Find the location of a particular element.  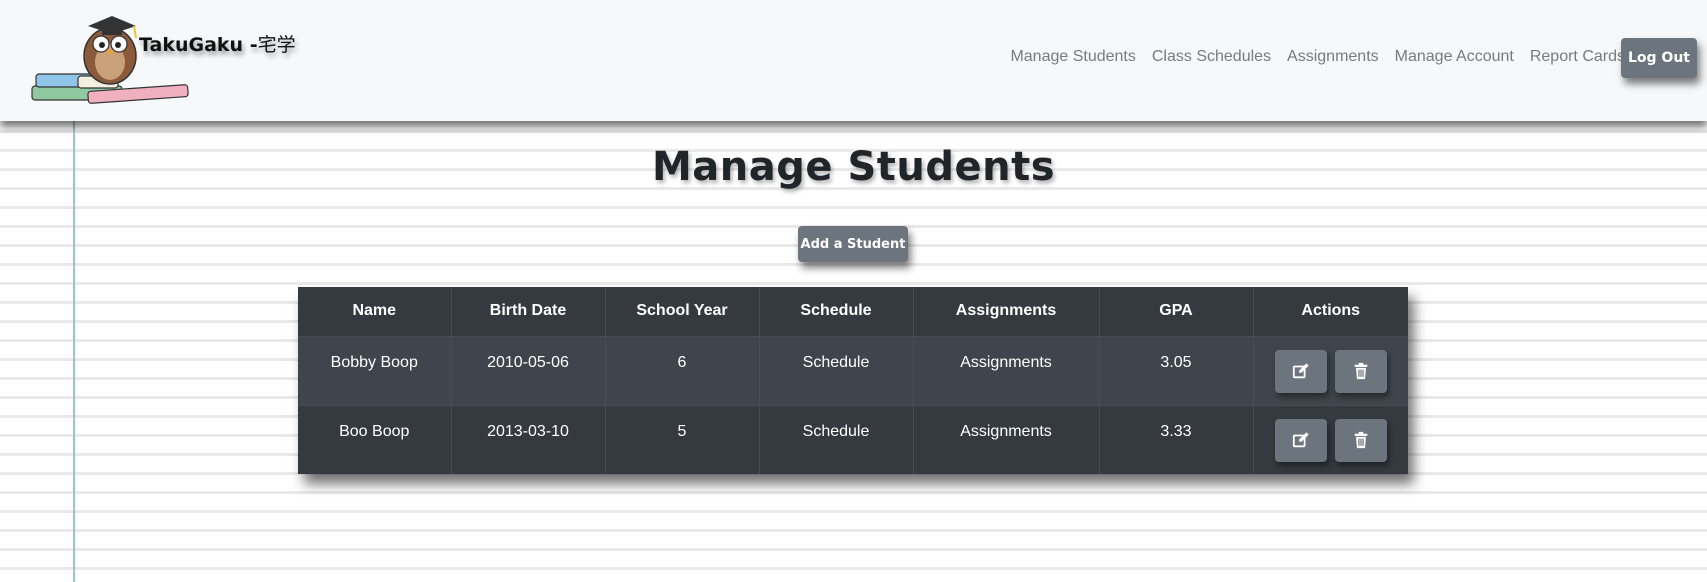

header-assignments: Assignments is located at coordinates (1006, 311).